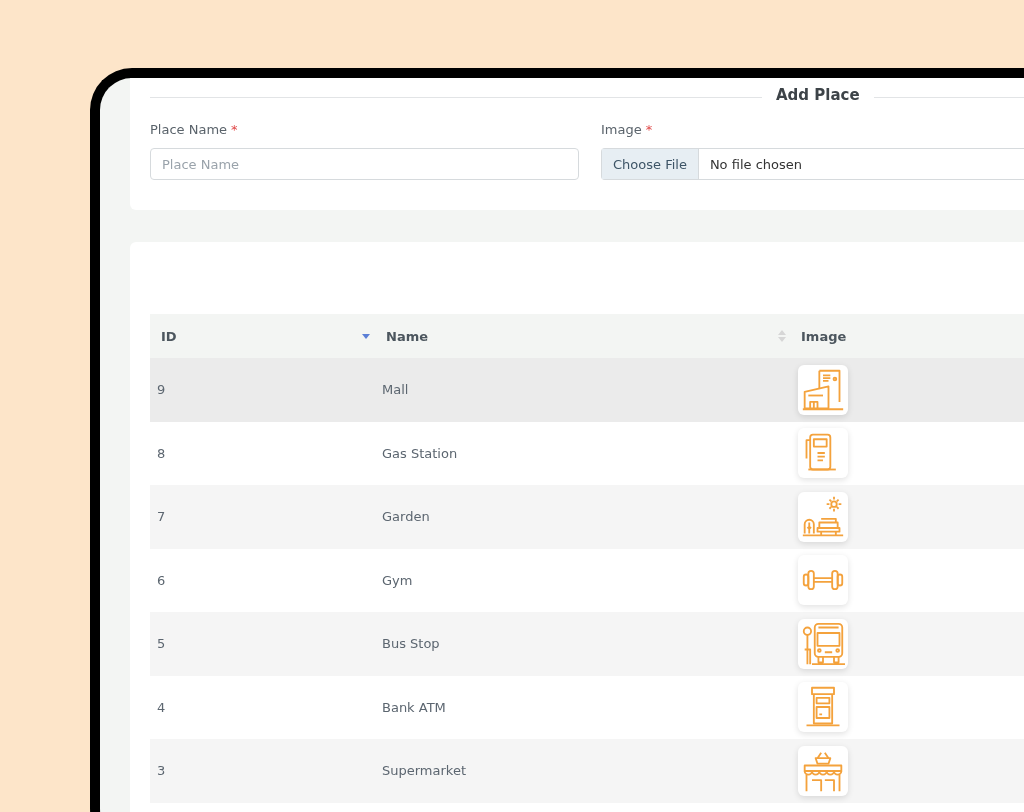  Describe the element at coordinates (420, 453) in the screenshot. I see `table-cell-text: Gas Station` at that location.